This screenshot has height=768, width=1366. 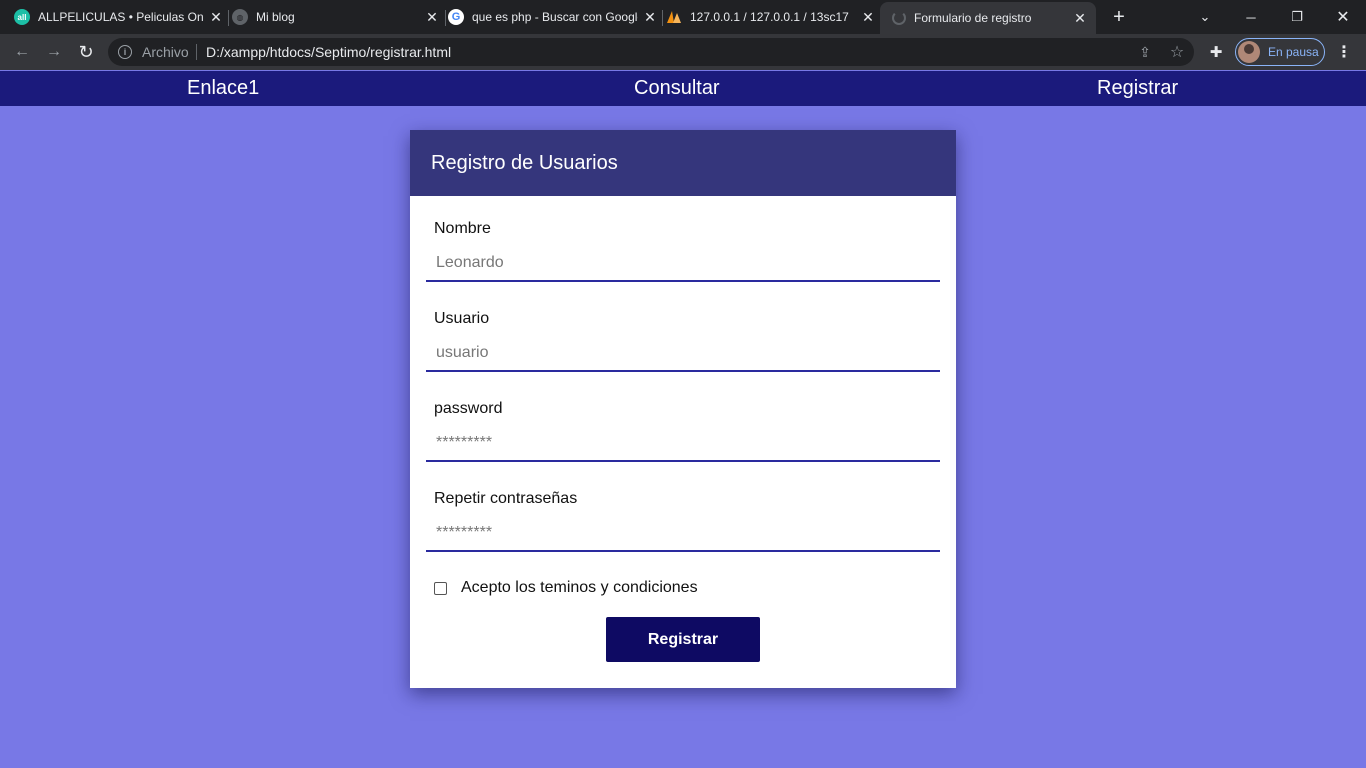 I want to click on restore-icon: ❐, so click(x=1297, y=17).